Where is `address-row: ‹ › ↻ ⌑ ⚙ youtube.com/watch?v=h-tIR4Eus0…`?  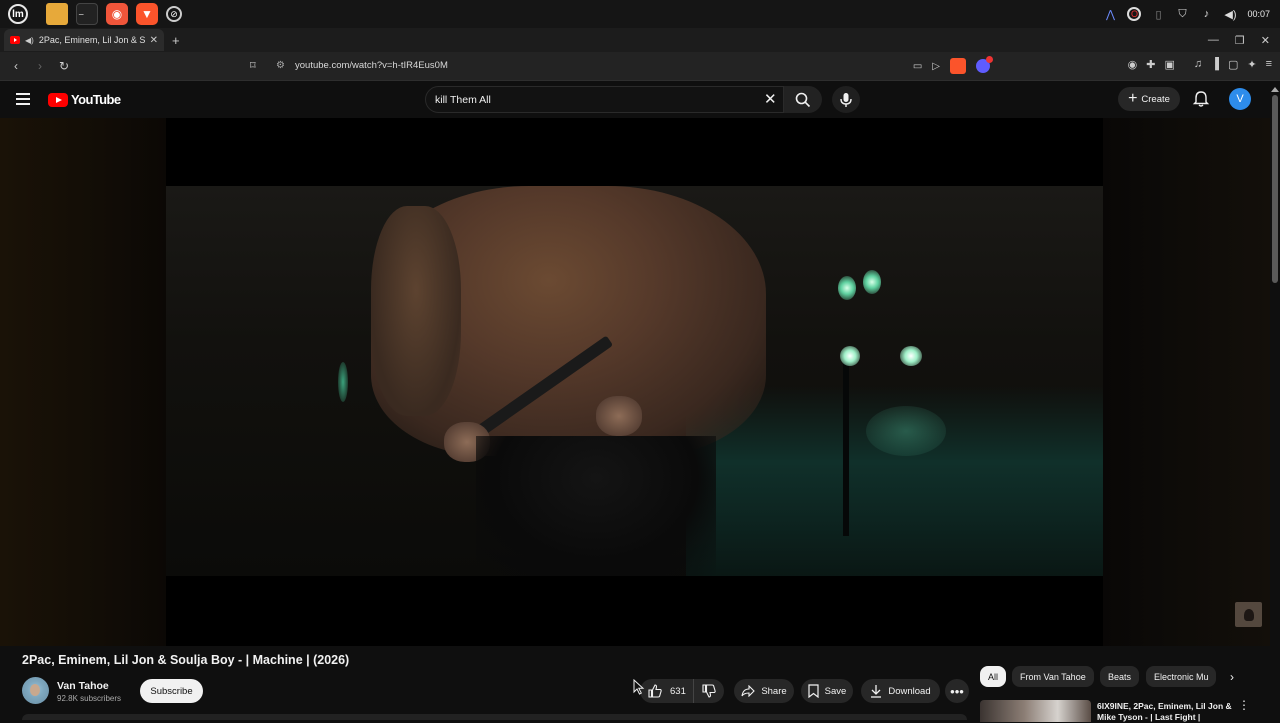 address-row: ‹ › ↻ ⌑ ⚙ youtube.com/watch?v=h-tIR4Eus0… is located at coordinates (640, 66).